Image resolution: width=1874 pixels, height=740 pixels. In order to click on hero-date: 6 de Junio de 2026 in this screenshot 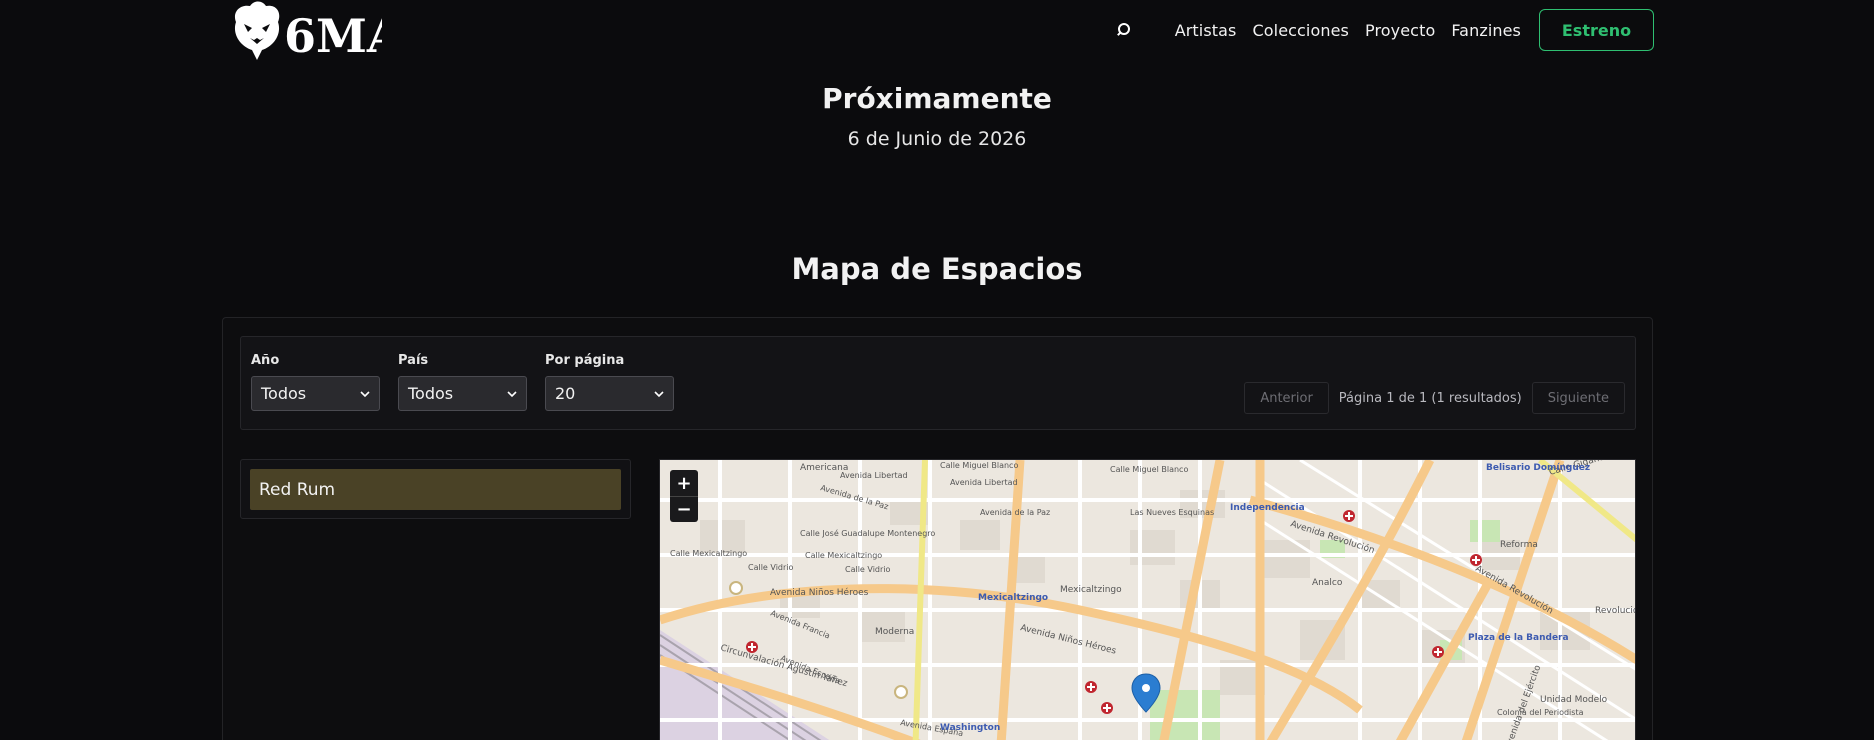, I will do `click(937, 139)`.